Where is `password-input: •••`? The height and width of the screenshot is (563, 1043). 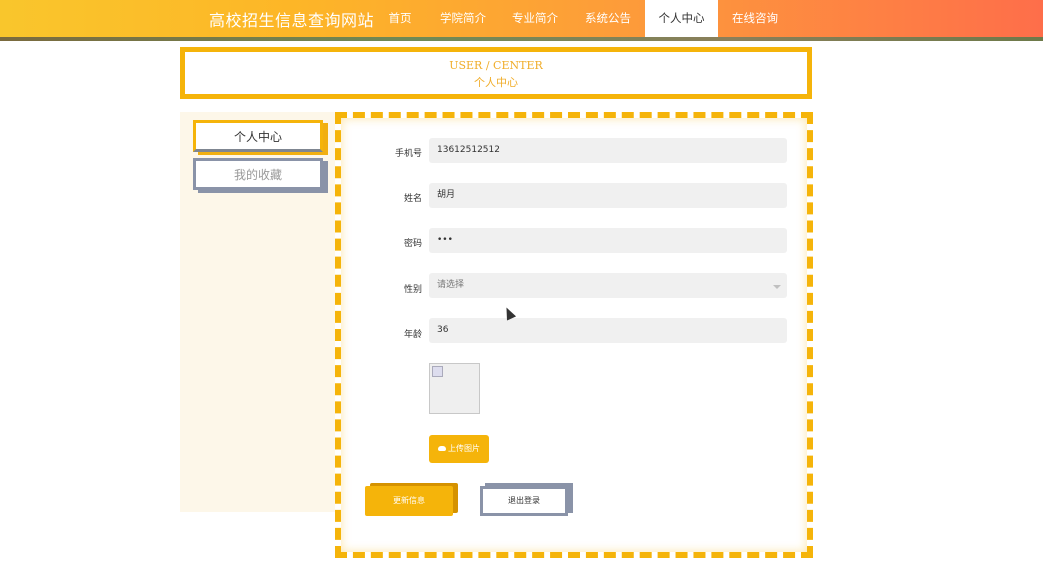
password-input: ••• is located at coordinates (608, 240).